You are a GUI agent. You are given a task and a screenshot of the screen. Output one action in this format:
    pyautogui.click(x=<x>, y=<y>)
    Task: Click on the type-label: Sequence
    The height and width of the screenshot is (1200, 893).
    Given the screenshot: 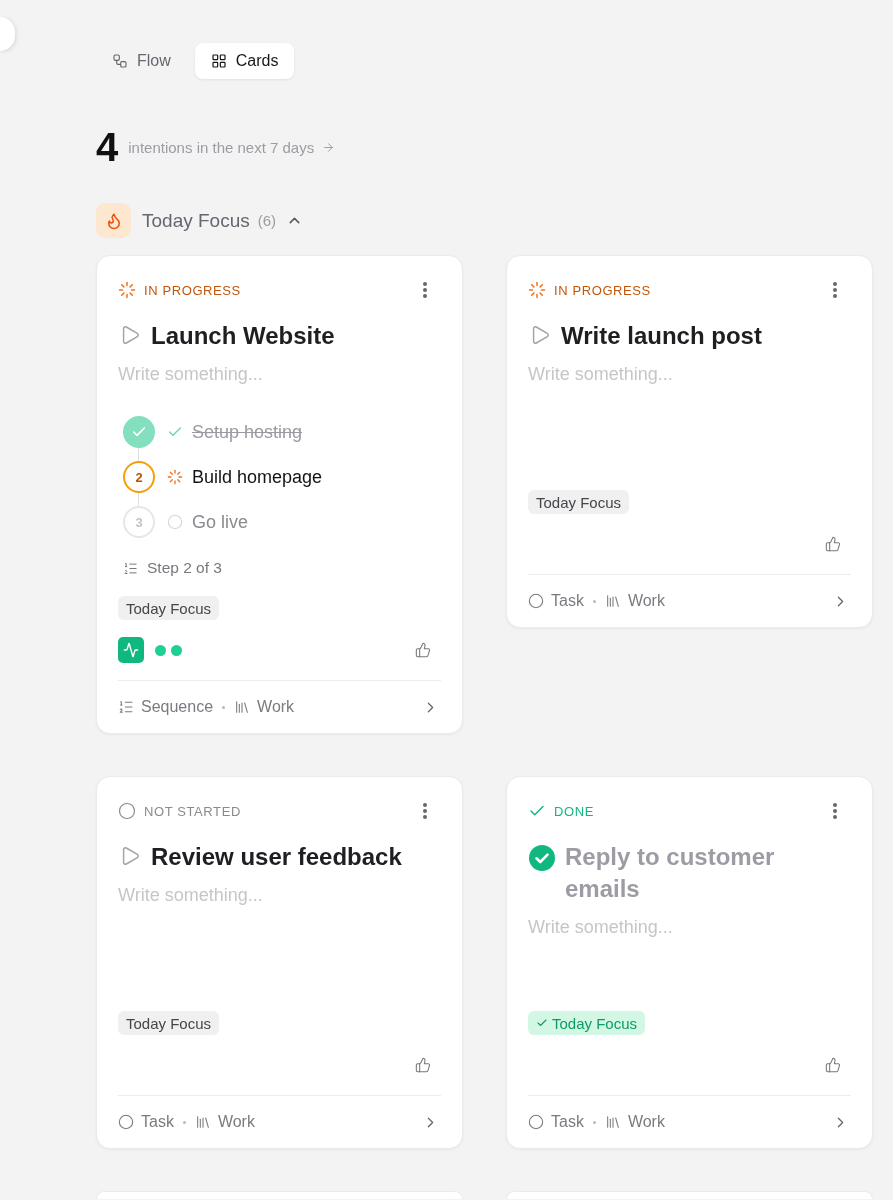 What is the action you would take?
    pyautogui.click(x=177, y=707)
    